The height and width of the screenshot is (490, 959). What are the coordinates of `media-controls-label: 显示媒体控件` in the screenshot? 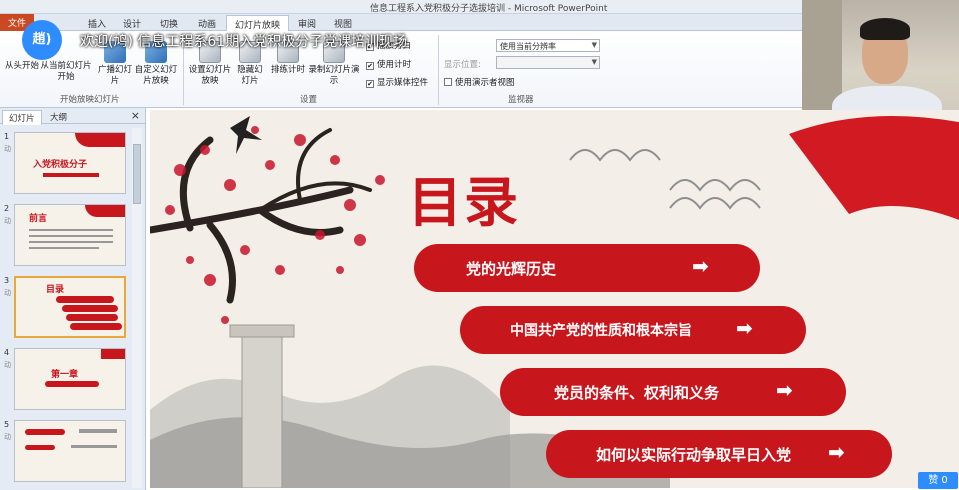 It's located at (403, 83).